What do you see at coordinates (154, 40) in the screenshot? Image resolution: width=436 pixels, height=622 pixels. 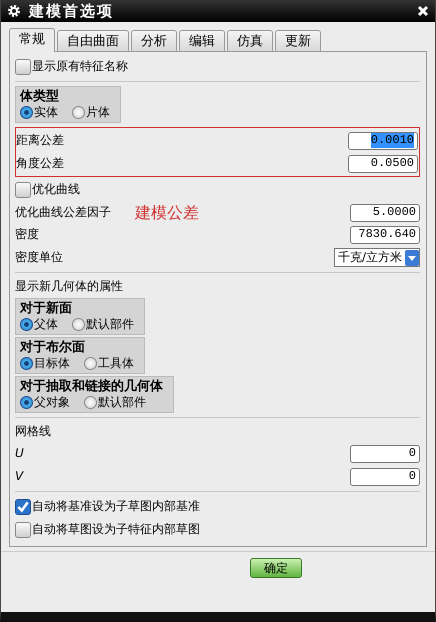 I see `tab: 分析` at bounding box center [154, 40].